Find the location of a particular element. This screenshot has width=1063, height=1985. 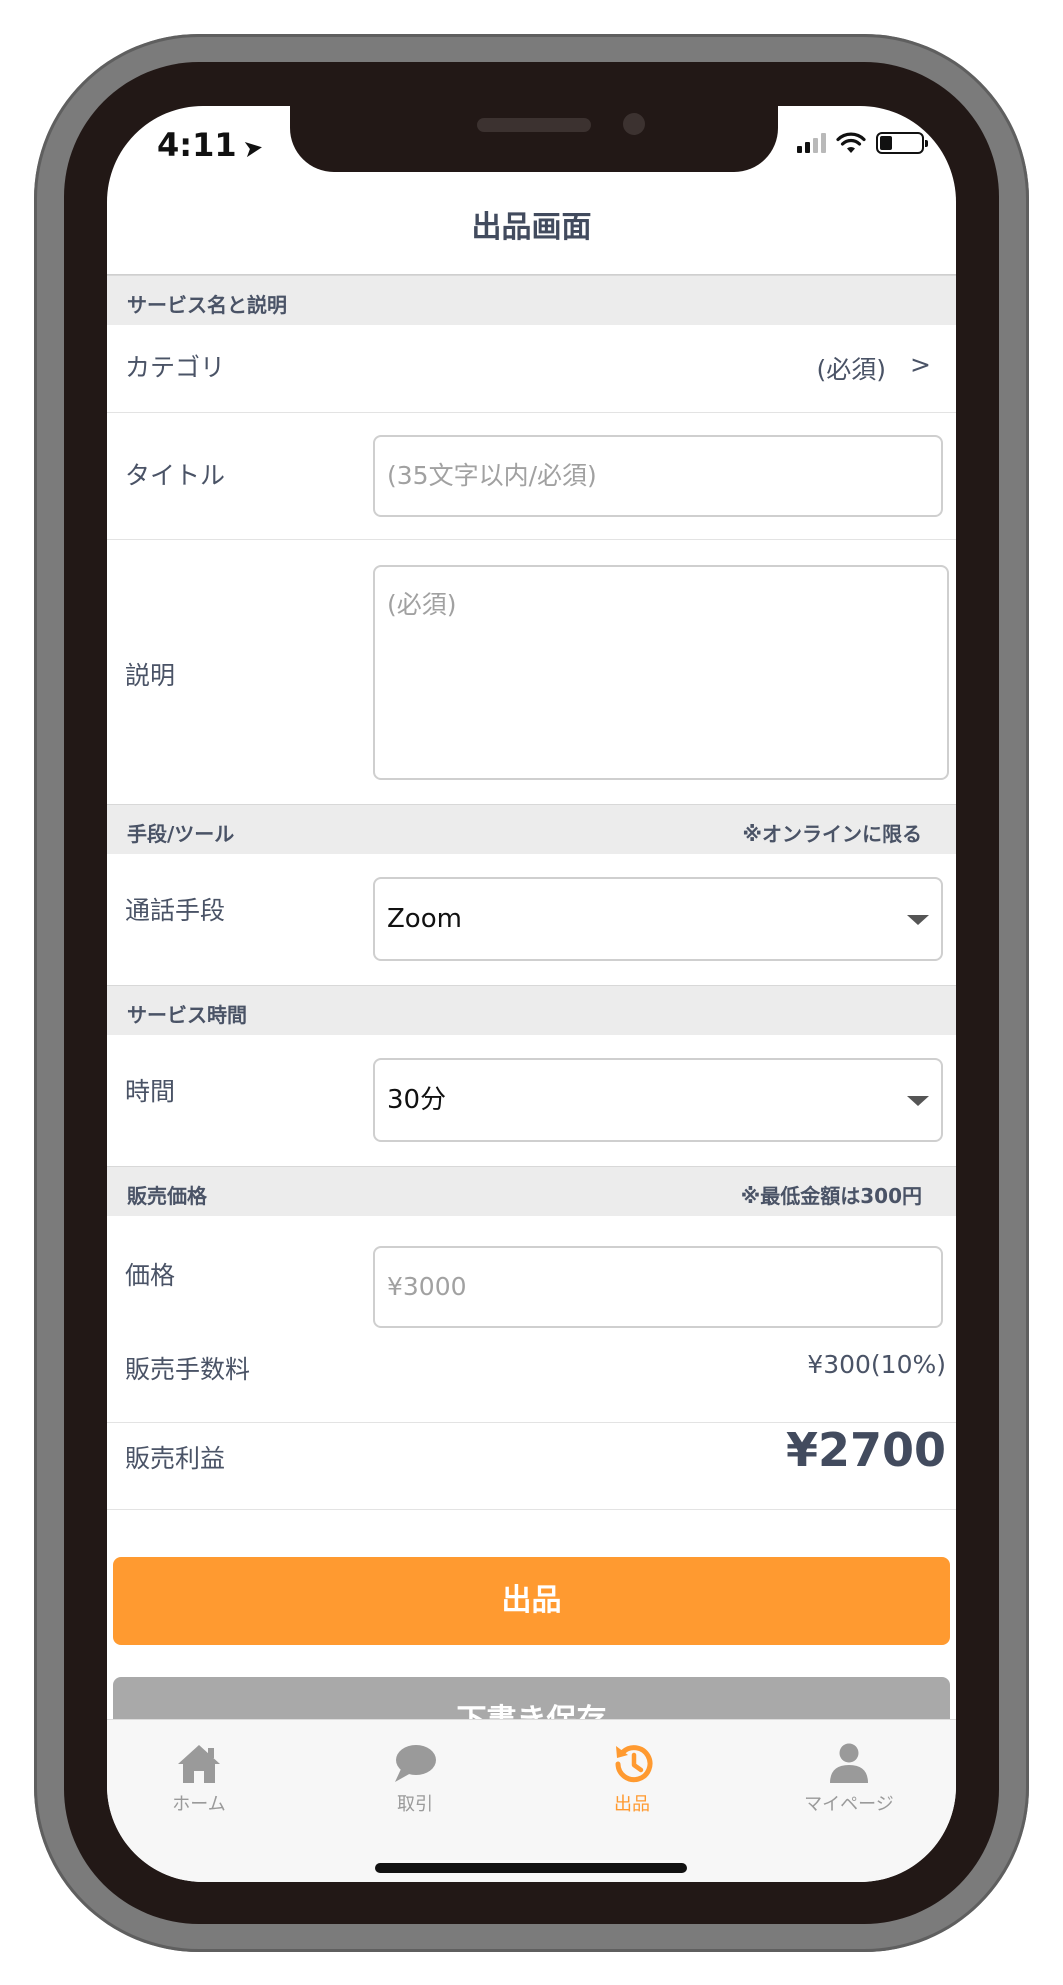

title-label: タイトル is located at coordinates (175, 475).